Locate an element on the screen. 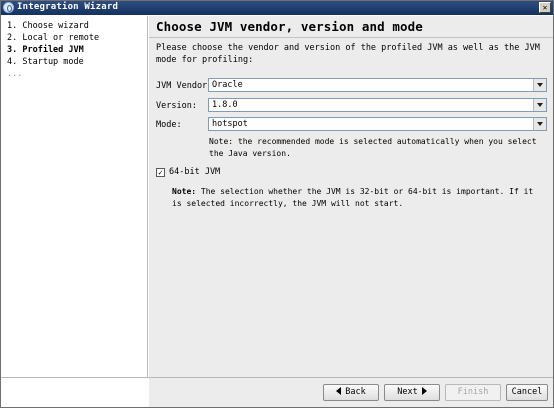 This screenshot has width=554, height=408. cancel-button: Cancel is located at coordinates (527, 392).